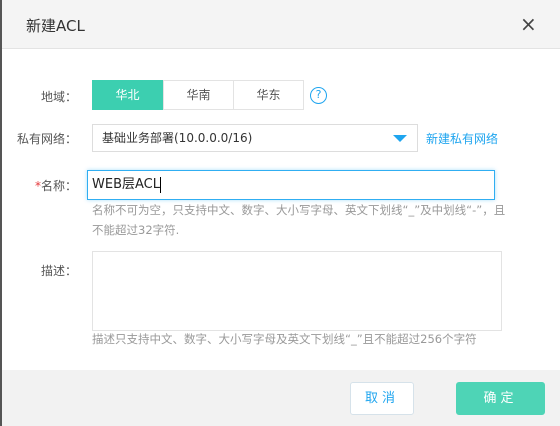 This screenshot has height=426, width=560. Describe the element at coordinates (198, 95) in the screenshot. I see `region-option-south: 华南` at that location.